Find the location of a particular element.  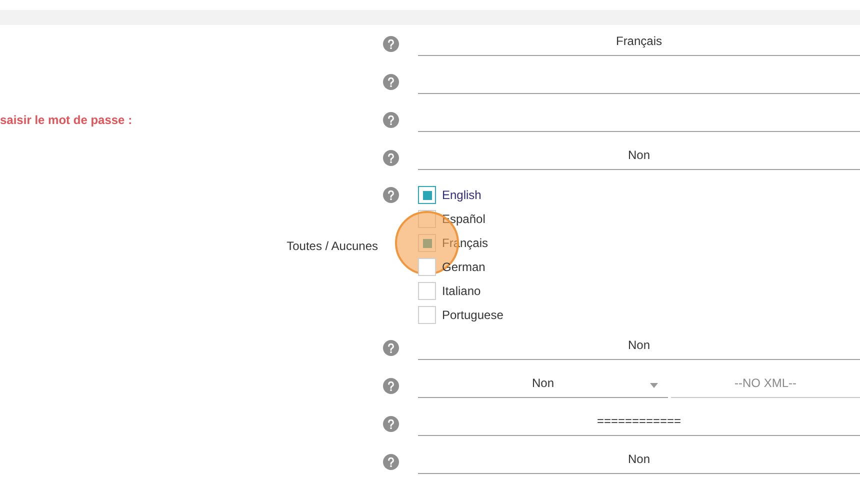

select-field: ============ is located at coordinates (639, 420).